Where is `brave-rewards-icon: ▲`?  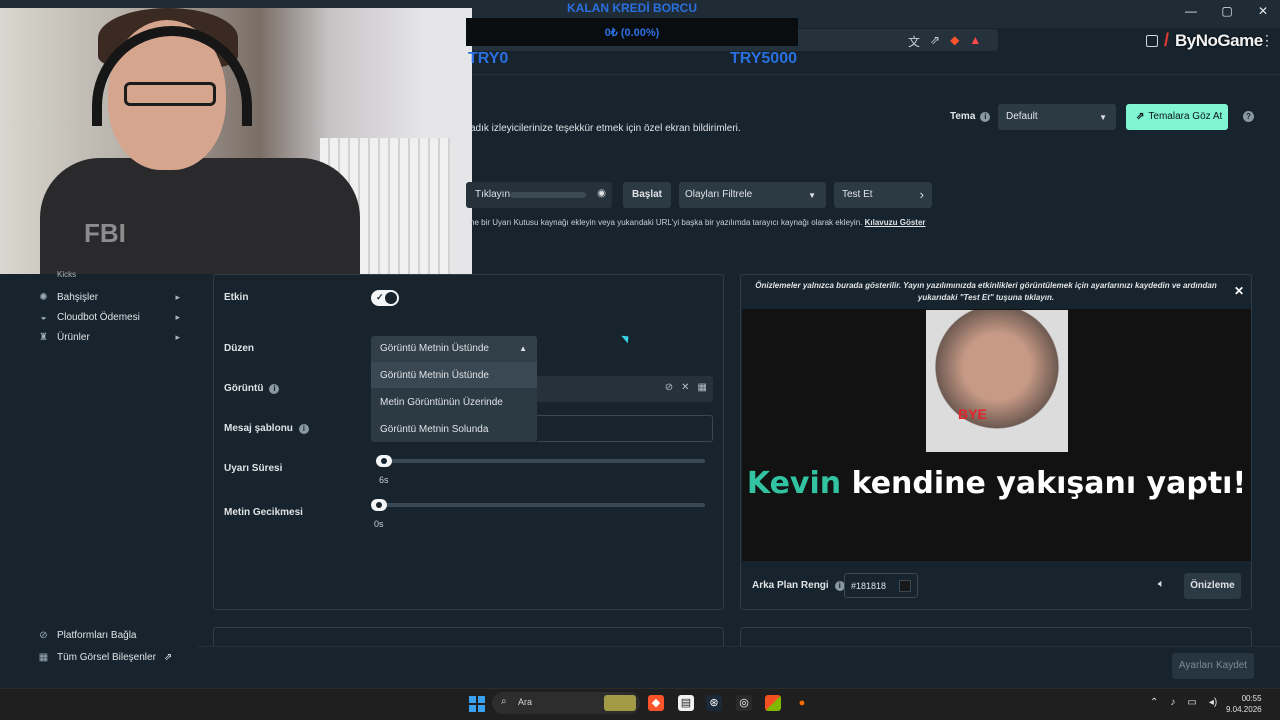
brave-rewards-icon: ▲ is located at coordinates (975, 41).